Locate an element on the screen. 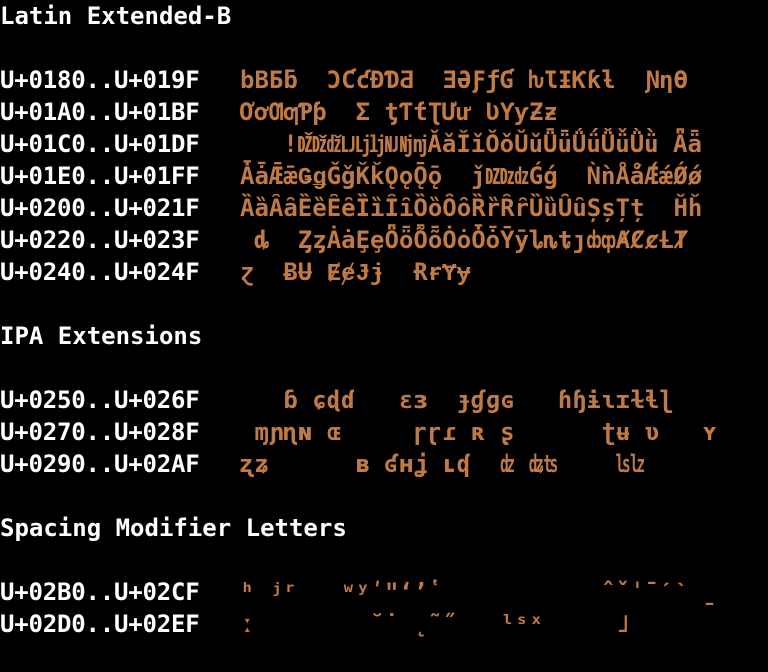  codepoint-range: U+02B0..U+02CF is located at coordinates (100, 592).